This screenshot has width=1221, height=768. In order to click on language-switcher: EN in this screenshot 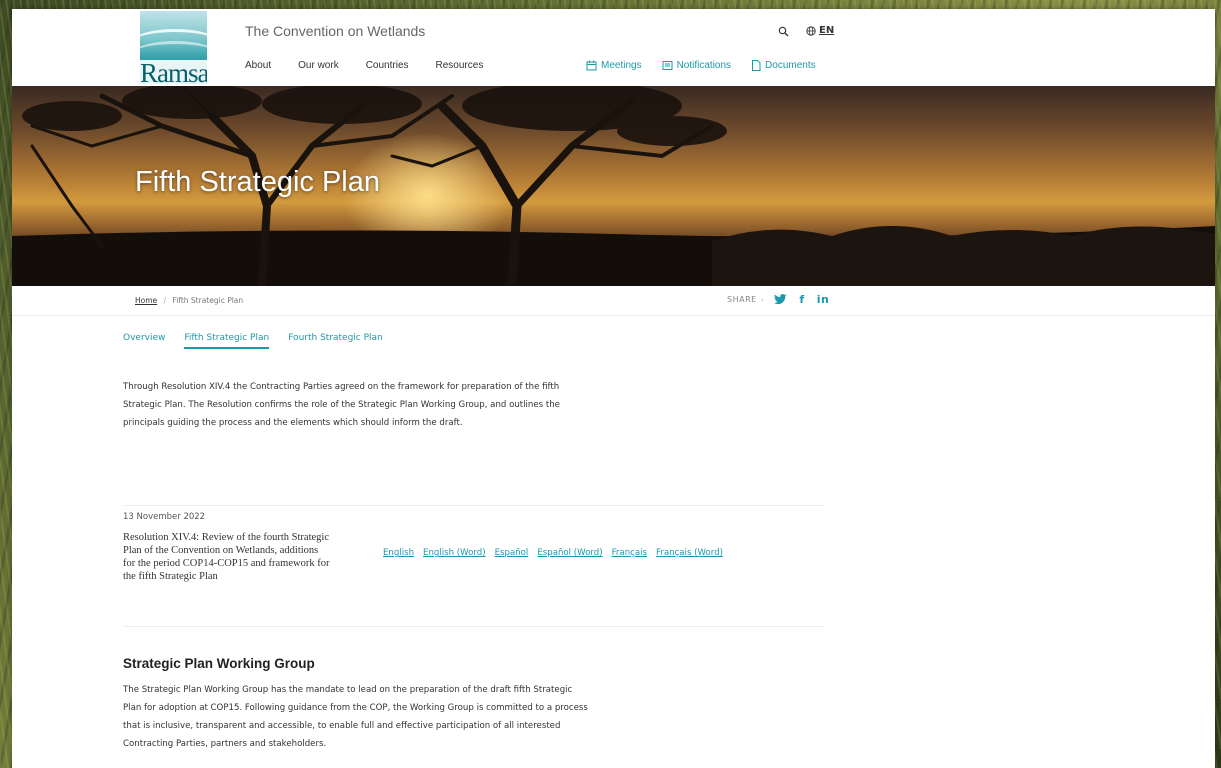, I will do `click(820, 30)`.